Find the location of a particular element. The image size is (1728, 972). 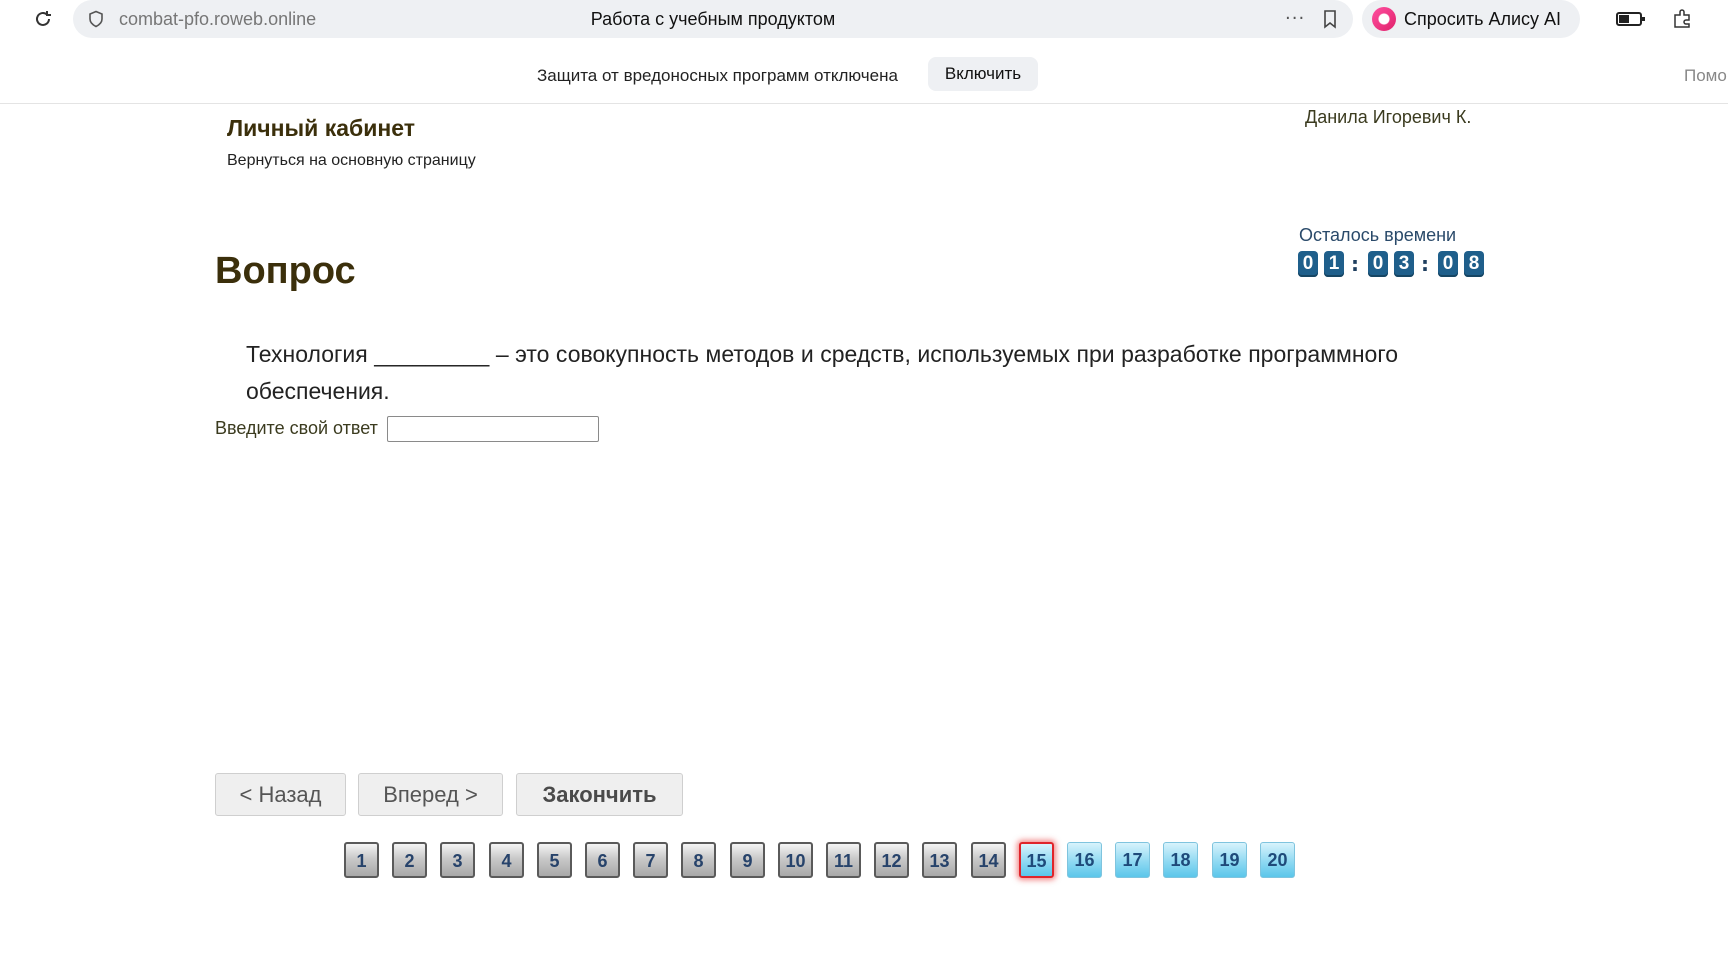

ask-alice-label: Спросить Алису AI is located at coordinates (1483, 18).